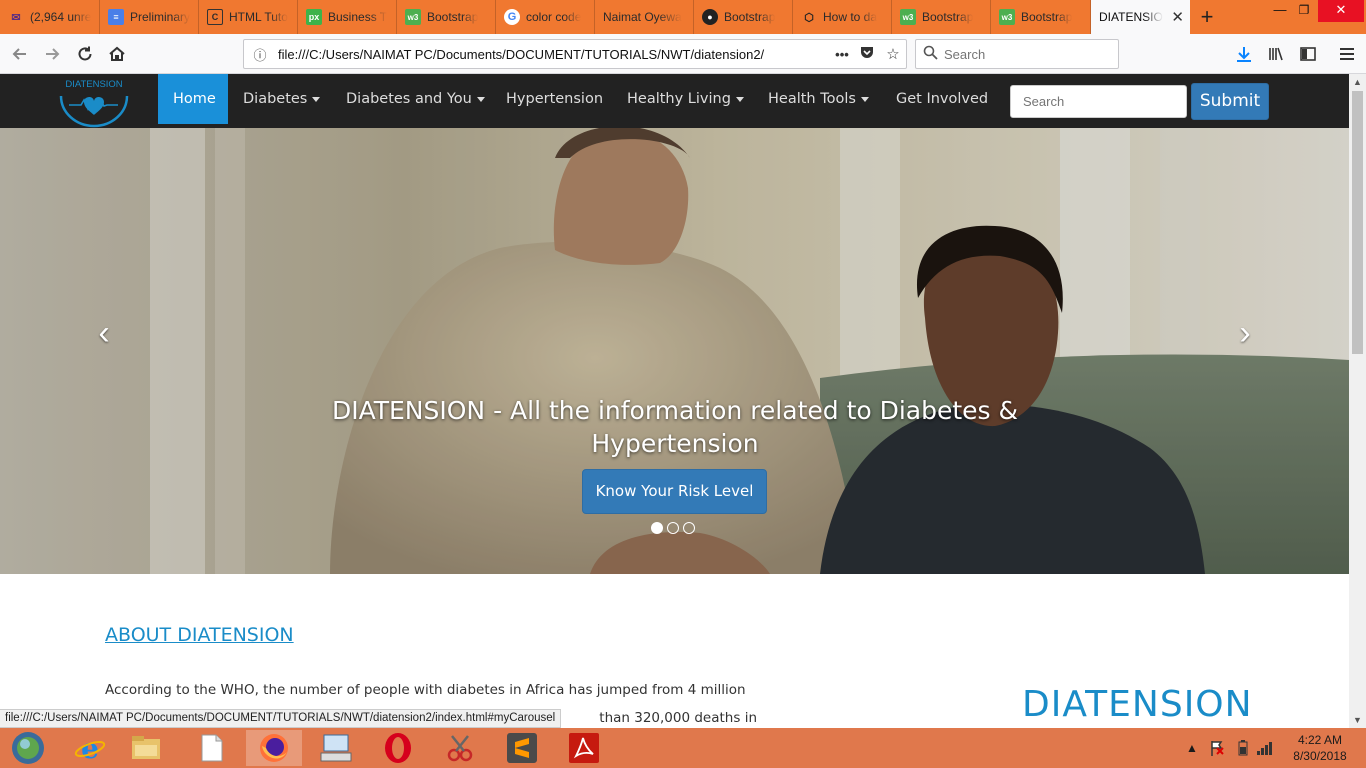 The width and height of the screenshot is (1366, 768). I want to click on menu-icon, so click(1347, 54).